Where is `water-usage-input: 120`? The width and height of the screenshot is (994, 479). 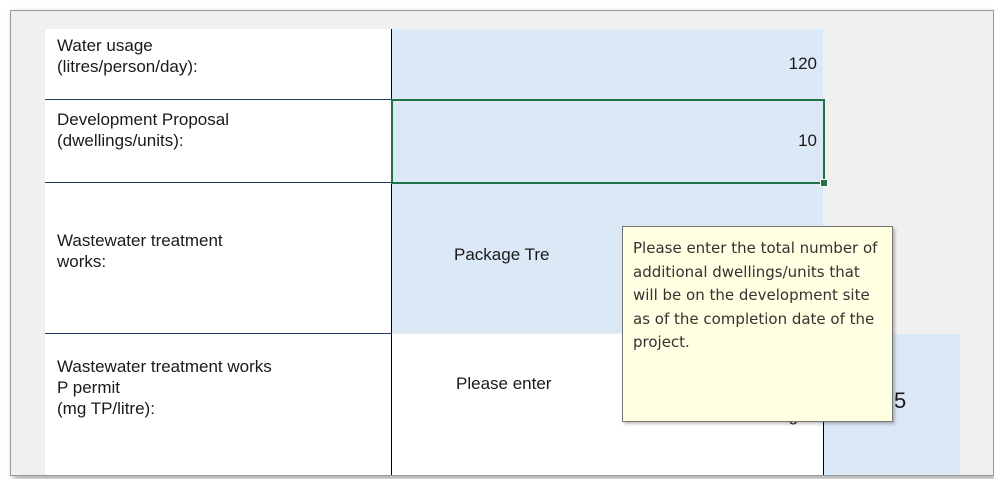 water-usage-input: 120 is located at coordinates (607, 64).